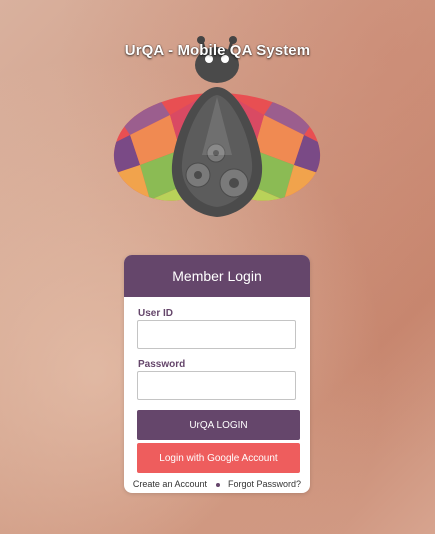 The width and height of the screenshot is (435, 534). I want to click on urqa-login-button: UrQA LOGIN, so click(218, 425).